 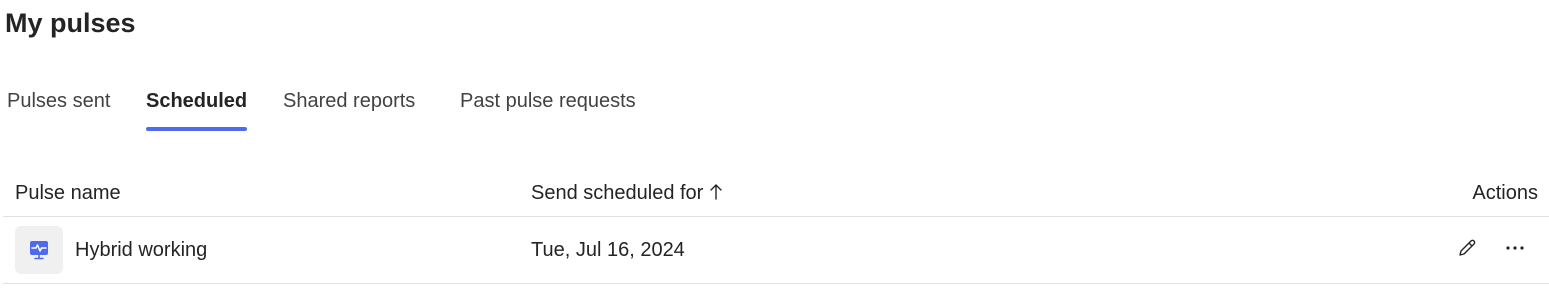 I want to click on column-header-actions: Actions, so click(x=1505, y=193).